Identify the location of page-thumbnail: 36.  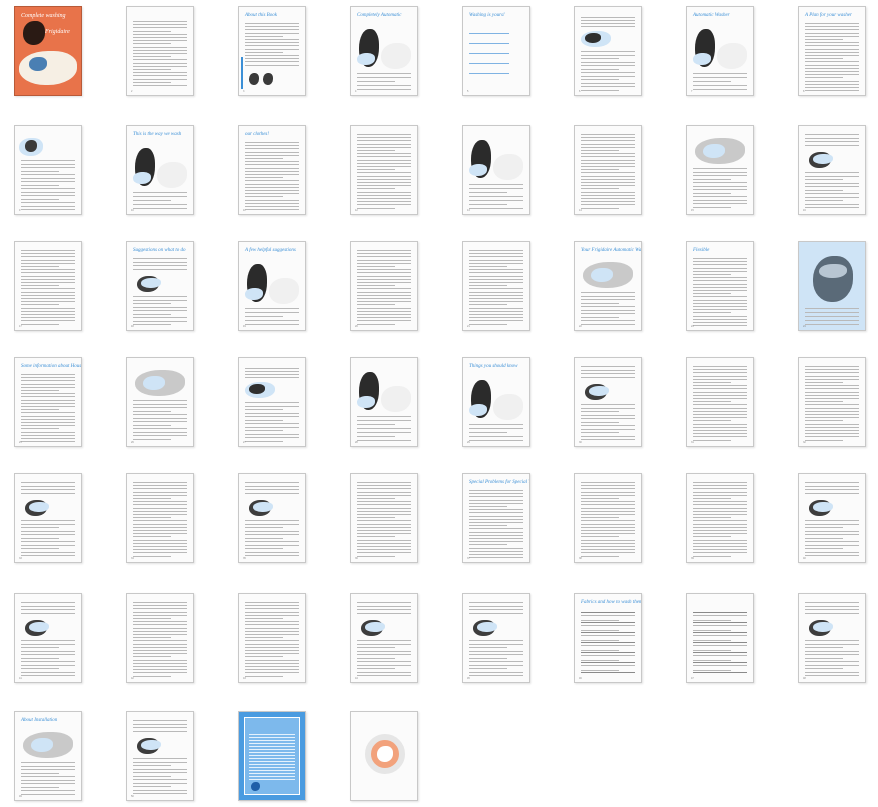
(384, 518).